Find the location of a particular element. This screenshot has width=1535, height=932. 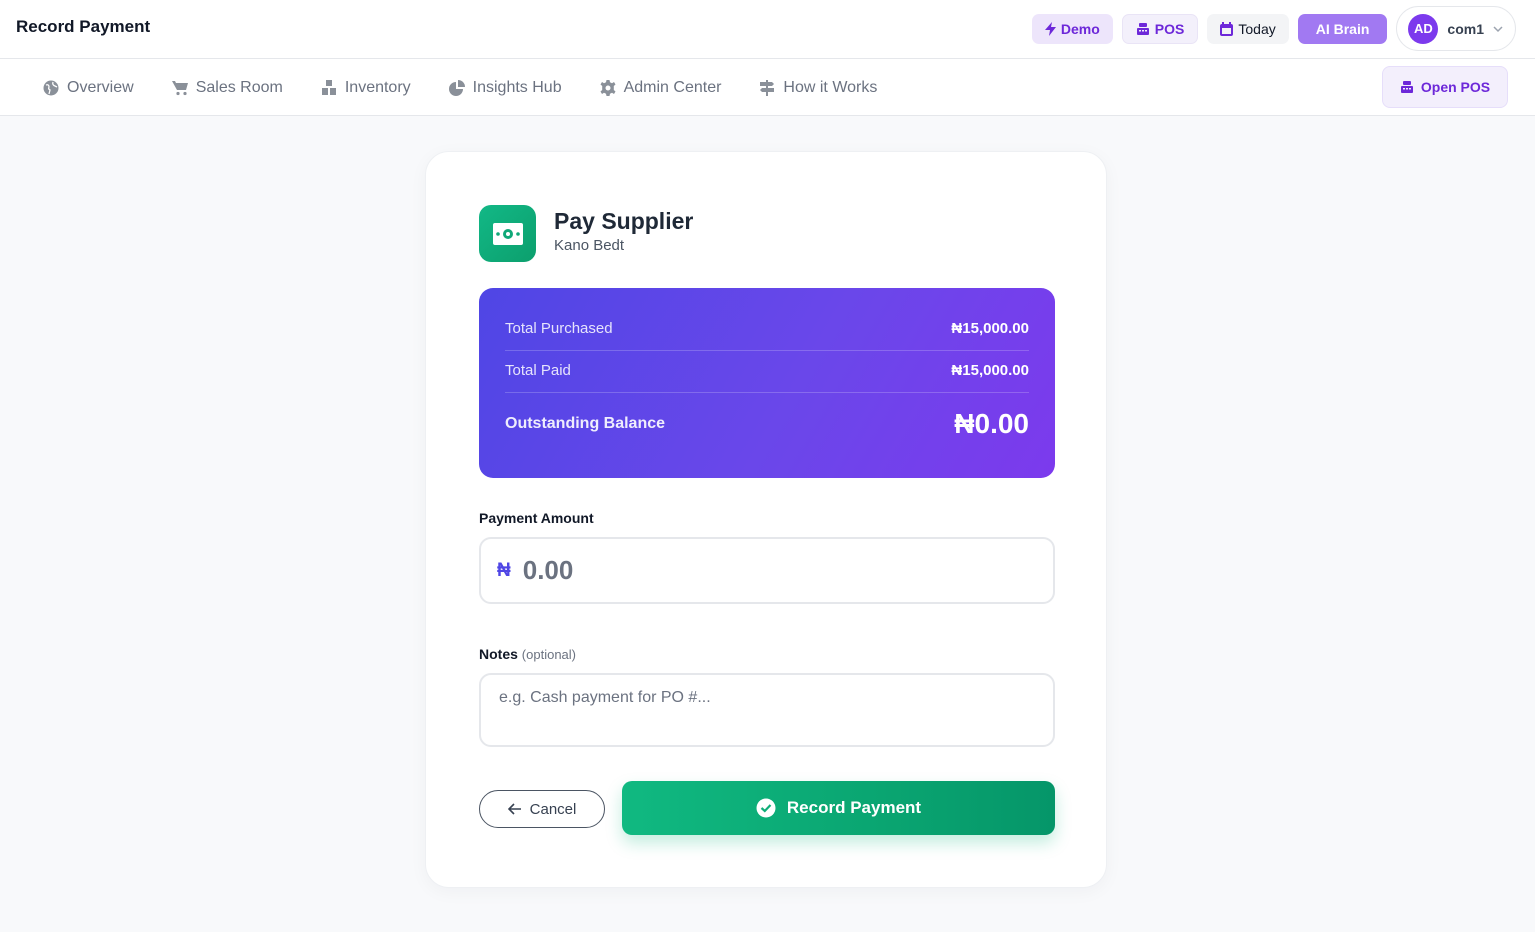

check-circle-icon is located at coordinates (766, 808).